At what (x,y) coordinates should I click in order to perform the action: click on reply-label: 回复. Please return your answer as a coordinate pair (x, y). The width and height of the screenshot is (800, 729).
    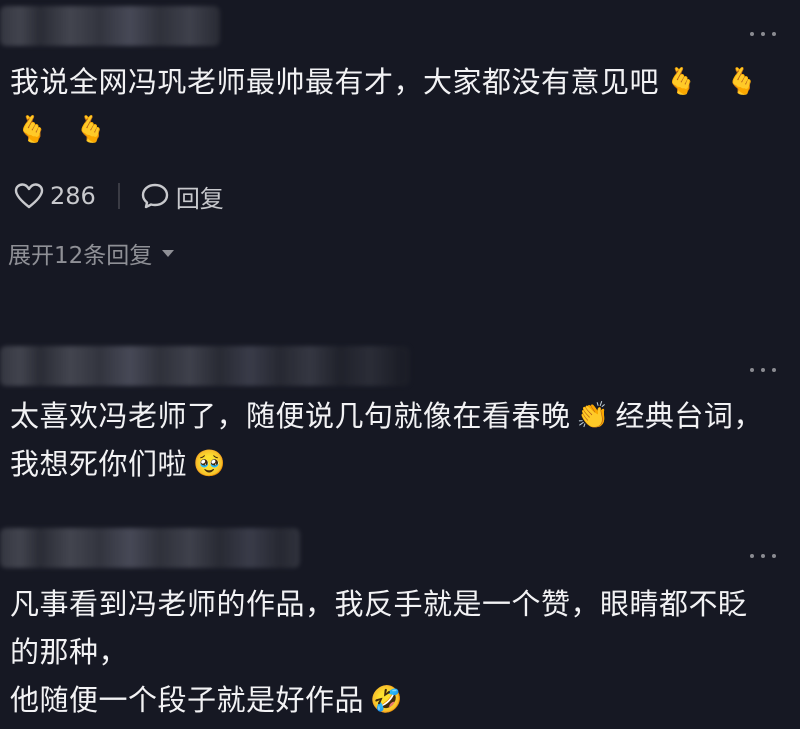
    Looking at the image, I should click on (199, 198).